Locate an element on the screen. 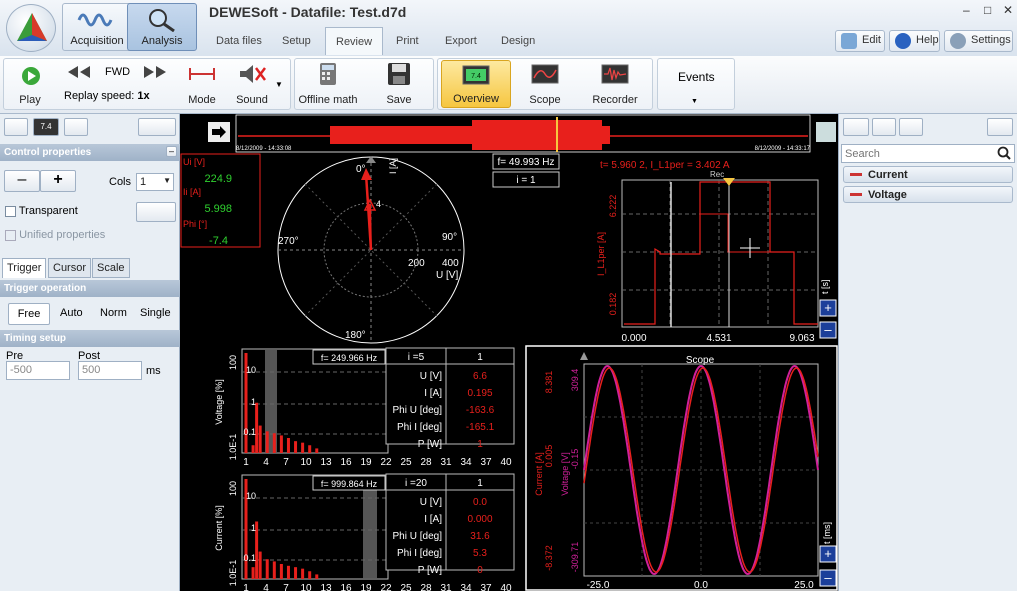 This screenshot has width=1017, height=591. zoom-out-button-2: – is located at coordinates (828, 578).